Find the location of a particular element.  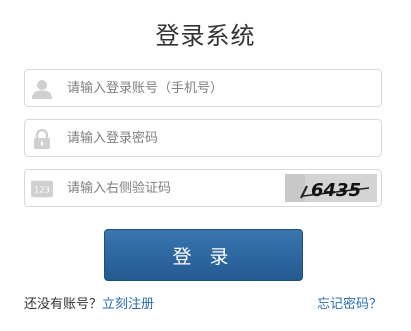

captcha-text: 6435 is located at coordinates (336, 190).